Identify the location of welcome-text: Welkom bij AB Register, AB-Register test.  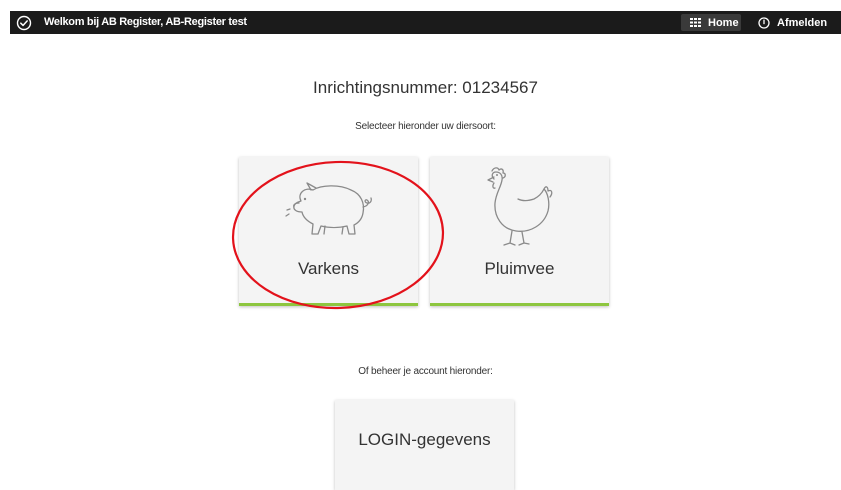
(145, 22).